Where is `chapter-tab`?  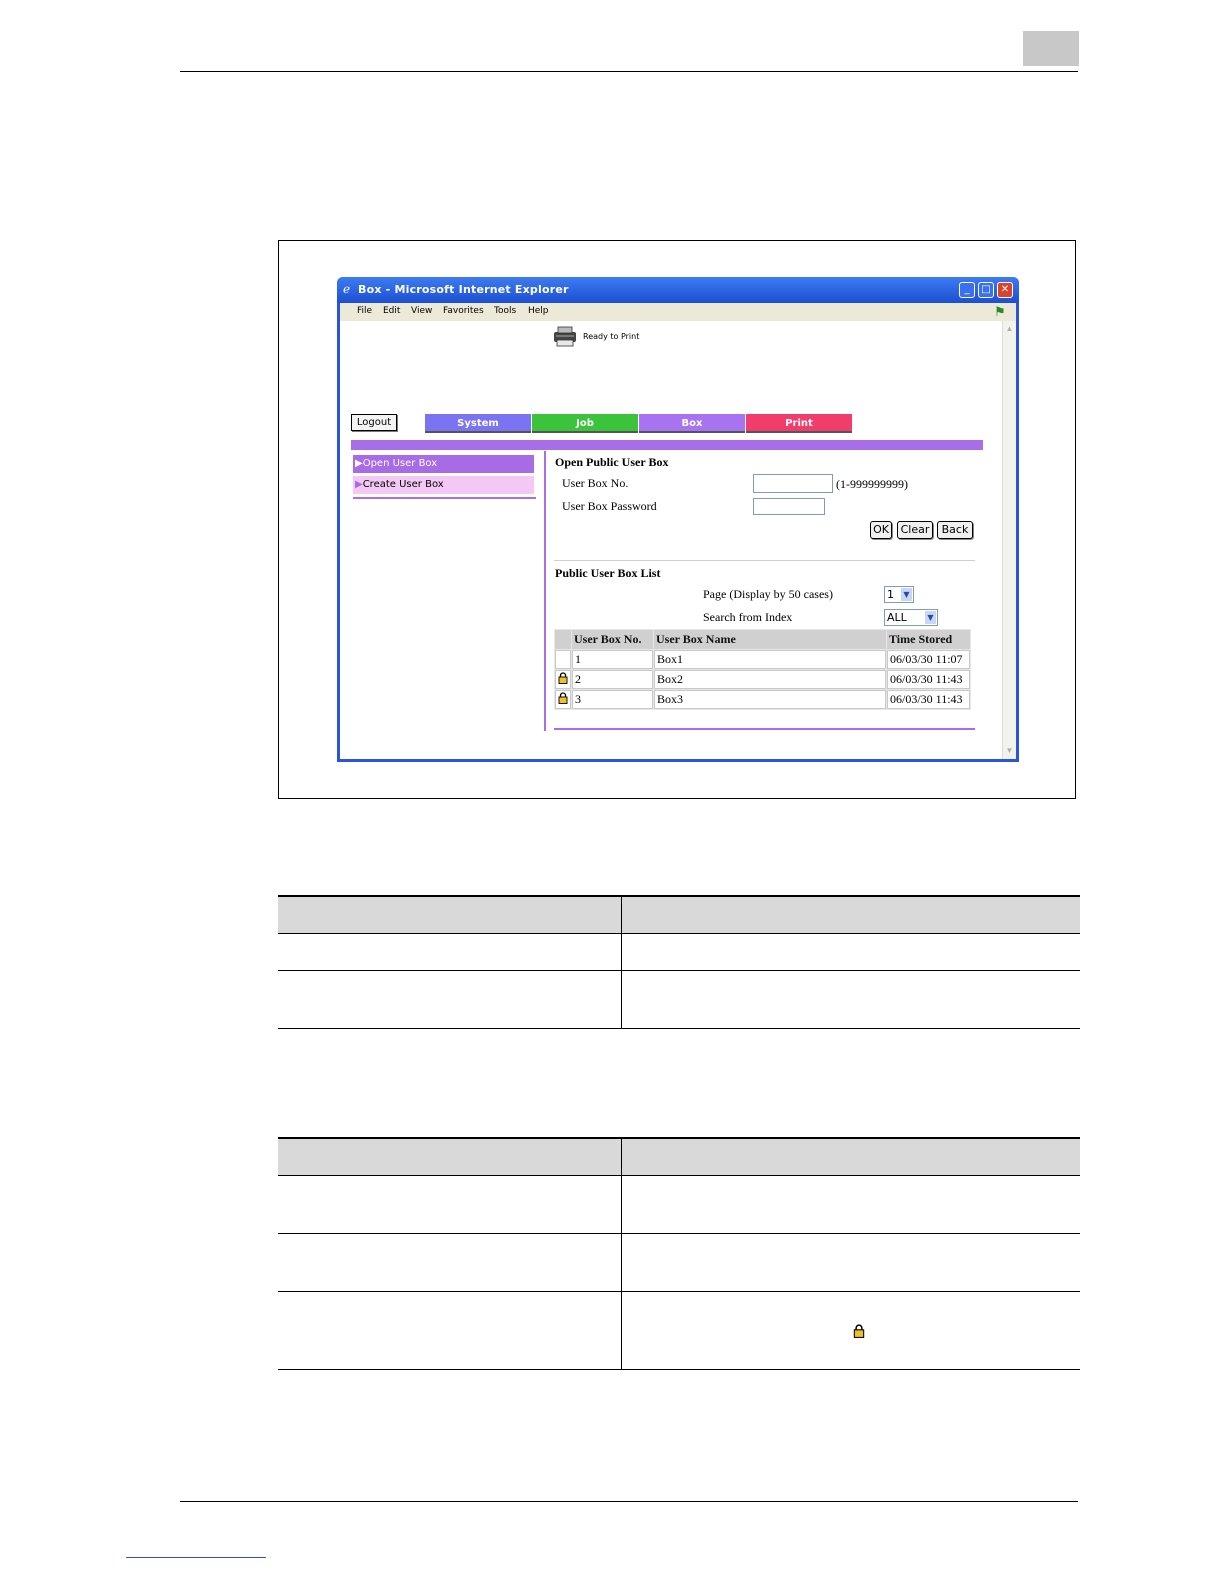
chapter-tab is located at coordinates (1051, 48).